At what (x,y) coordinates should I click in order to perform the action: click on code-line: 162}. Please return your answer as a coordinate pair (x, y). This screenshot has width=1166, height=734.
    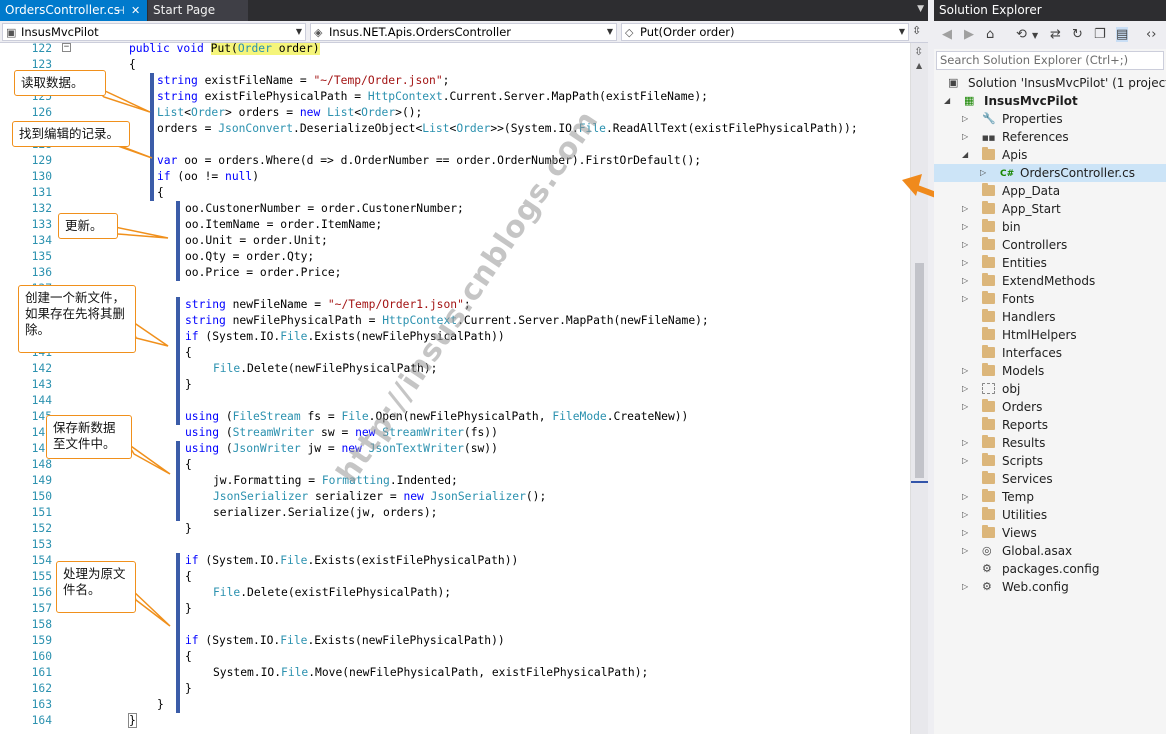
    Looking at the image, I should click on (455, 689).